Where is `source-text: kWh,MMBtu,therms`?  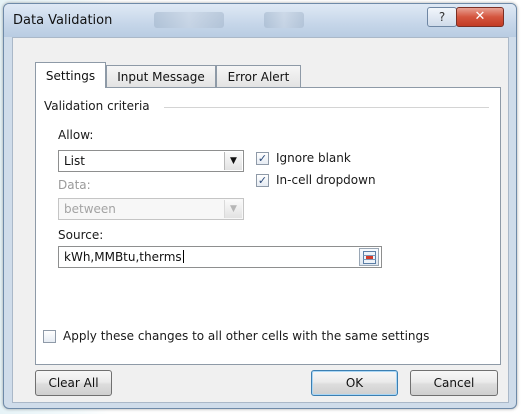 source-text: kWh,MMBtu,therms is located at coordinates (123, 257).